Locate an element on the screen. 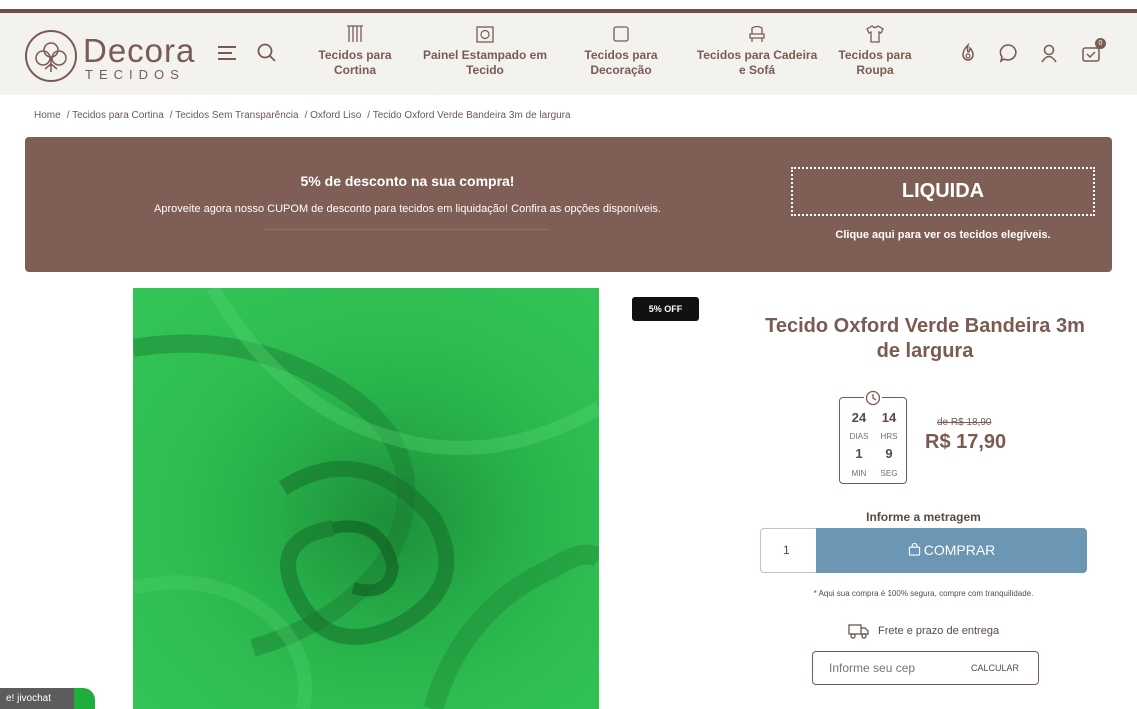  timer-days: 24 is located at coordinates (859, 417).